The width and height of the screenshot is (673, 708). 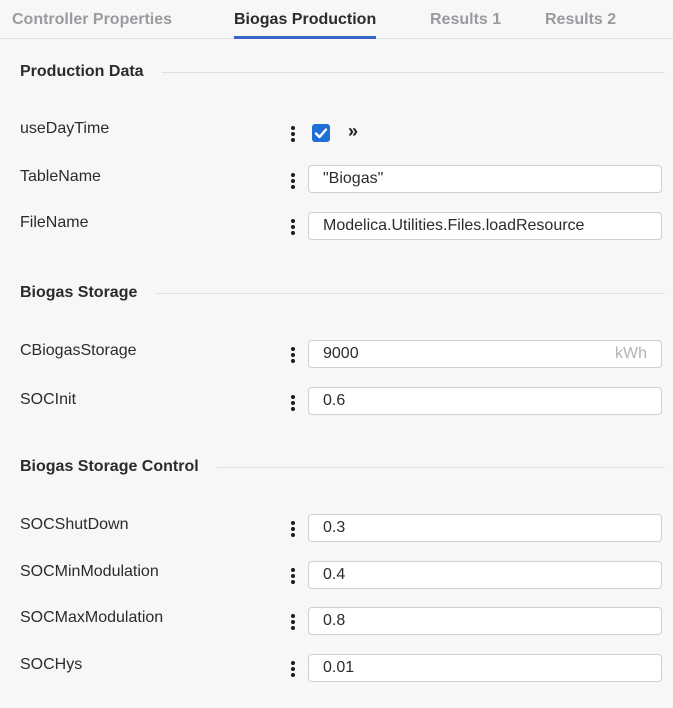 I want to click on section-title: Biogas Storage, so click(x=79, y=292).